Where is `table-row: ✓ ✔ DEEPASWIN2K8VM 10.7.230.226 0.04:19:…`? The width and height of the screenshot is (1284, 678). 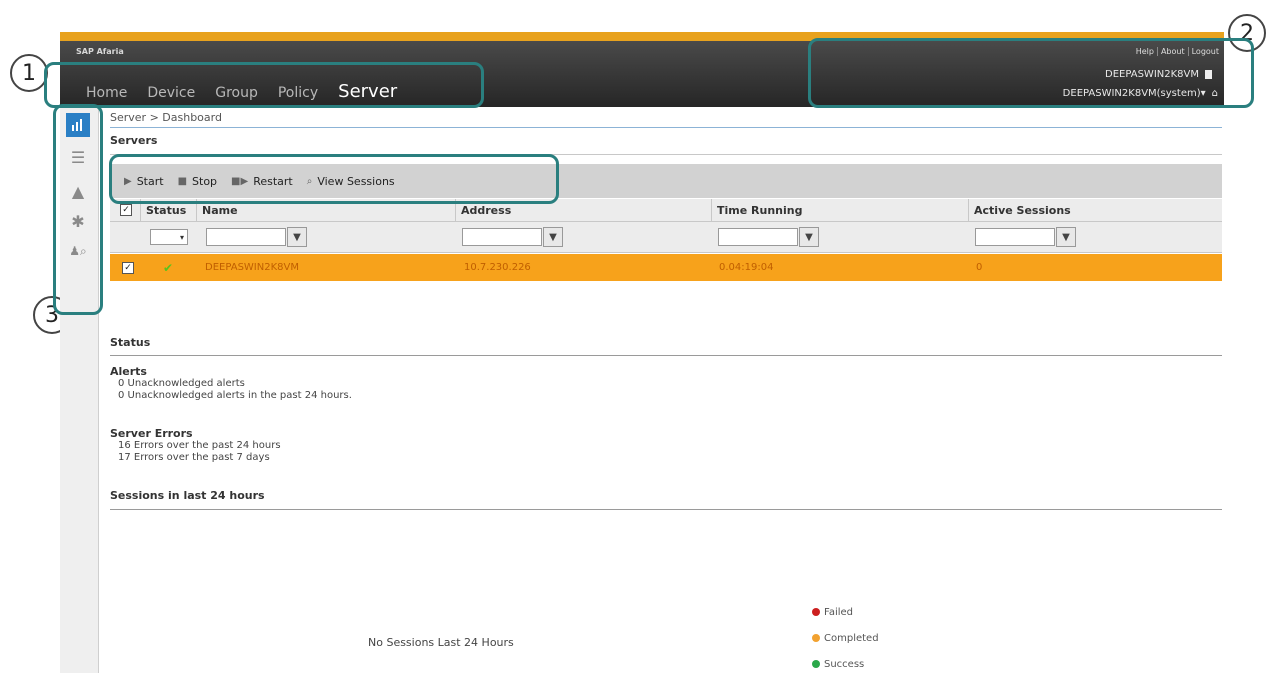
table-row: ✓ ✔ DEEPASWIN2K8VM 10.7.230.226 0.04:19:… is located at coordinates (666, 267).